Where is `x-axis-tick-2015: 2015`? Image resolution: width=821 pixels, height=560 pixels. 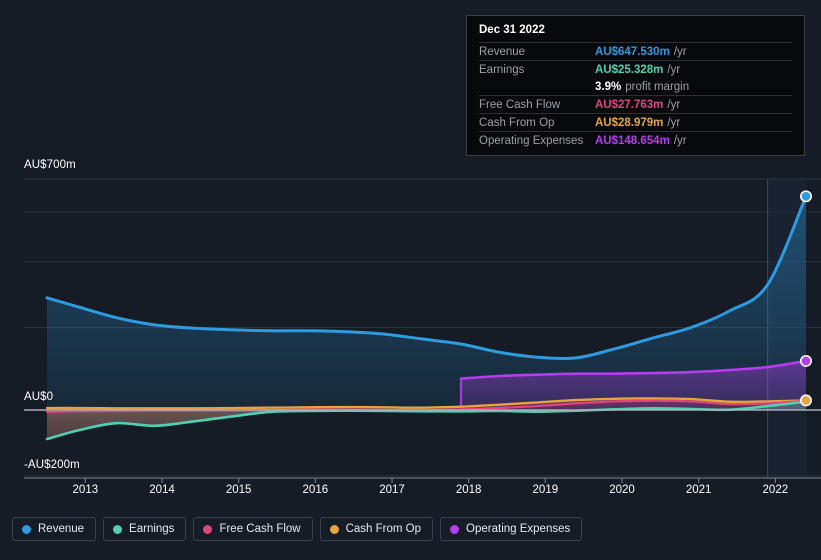 x-axis-tick-2015: 2015 is located at coordinates (238, 490).